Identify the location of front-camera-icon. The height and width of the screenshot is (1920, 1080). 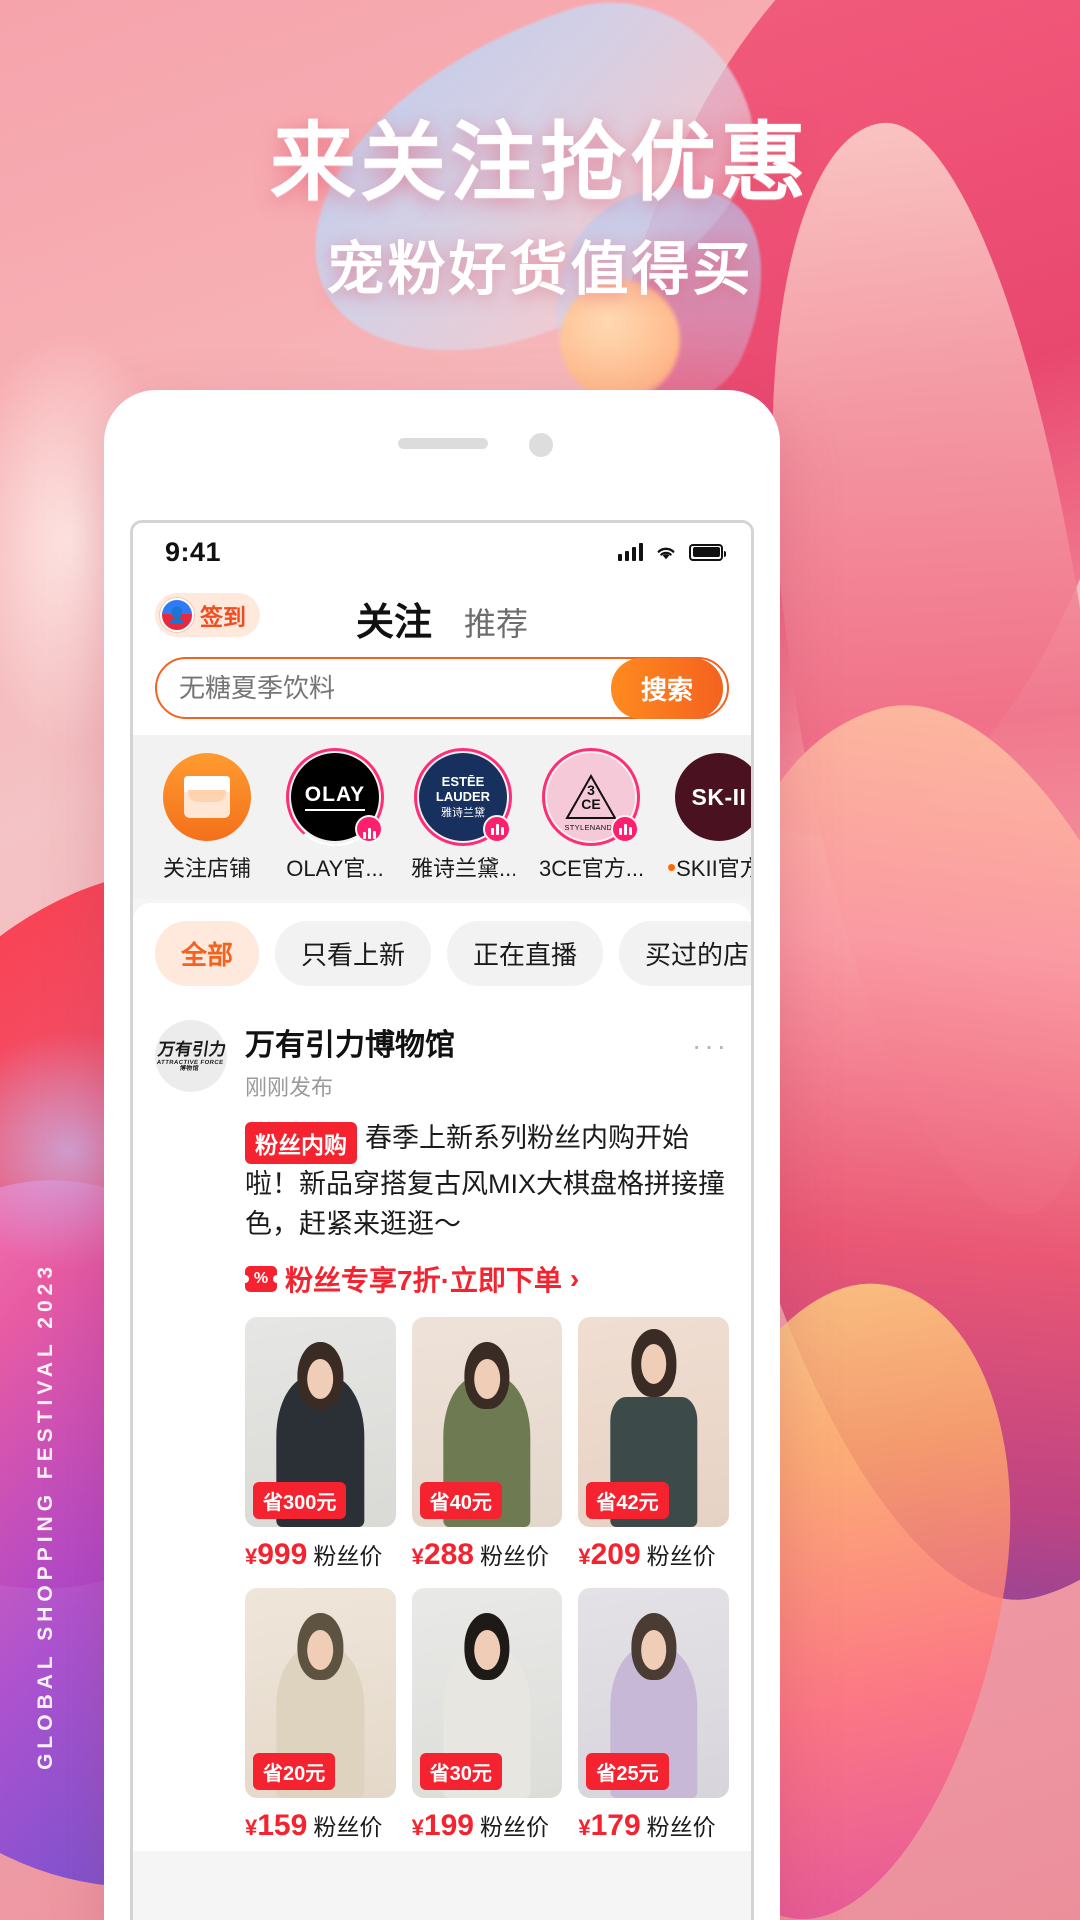
(541, 445).